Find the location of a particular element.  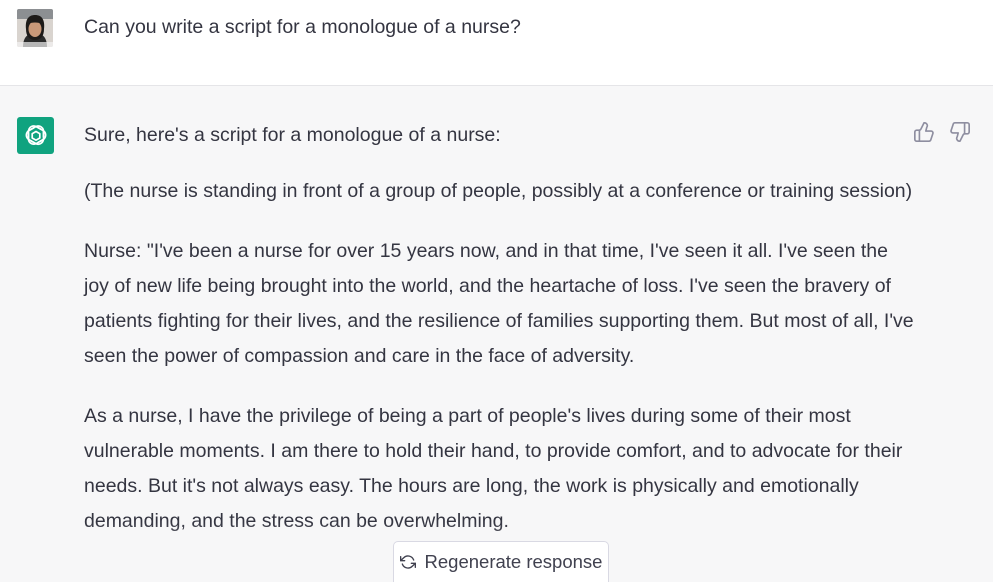

regenerate-label: Regenerate response is located at coordinates (513, 561).